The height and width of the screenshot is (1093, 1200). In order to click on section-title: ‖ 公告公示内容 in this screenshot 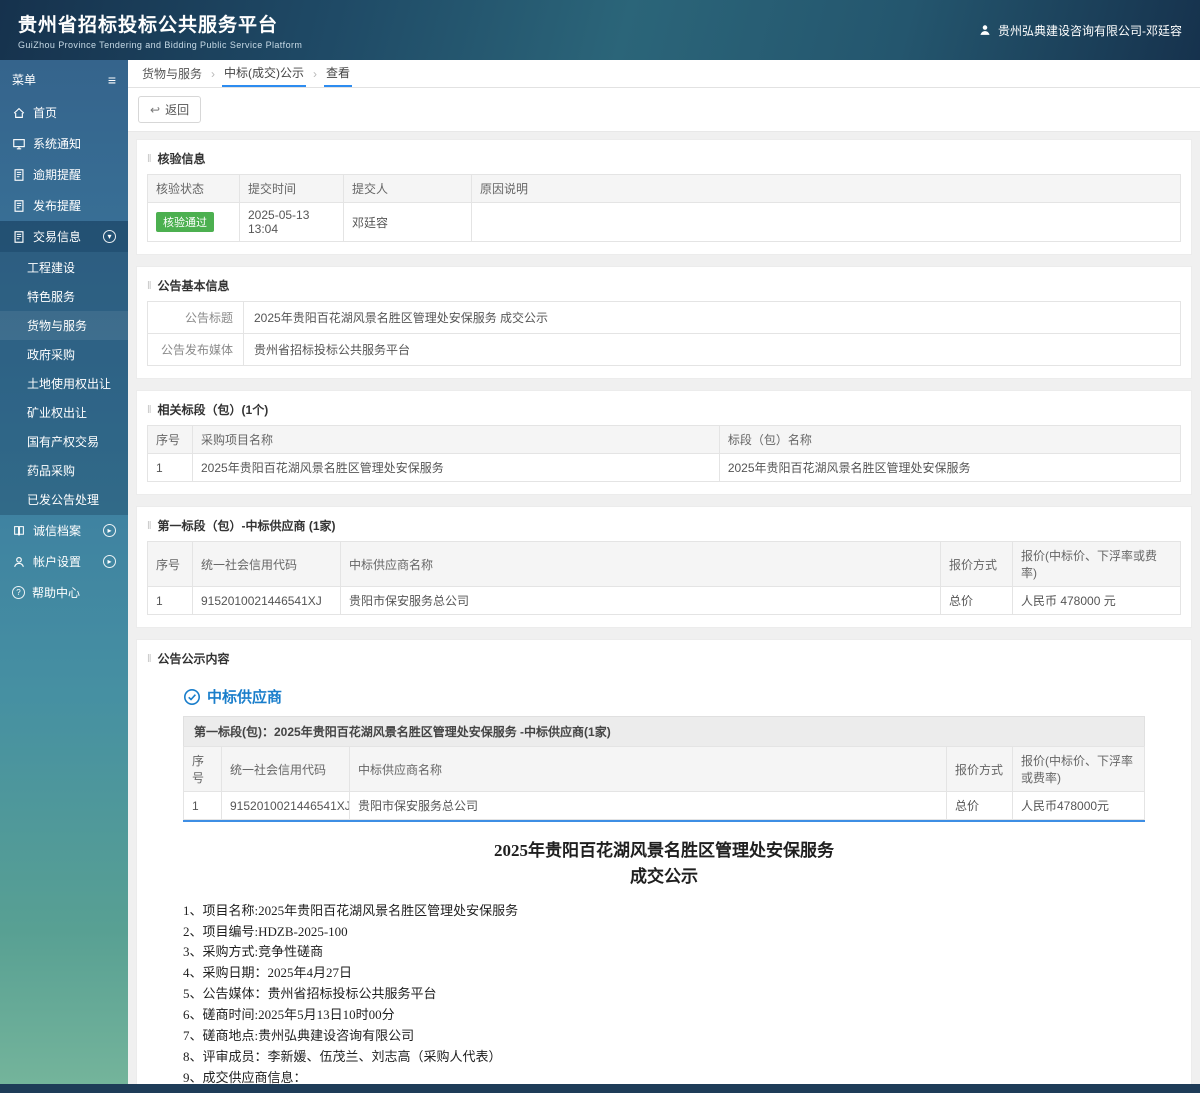, I will do `click(664, 659)`.